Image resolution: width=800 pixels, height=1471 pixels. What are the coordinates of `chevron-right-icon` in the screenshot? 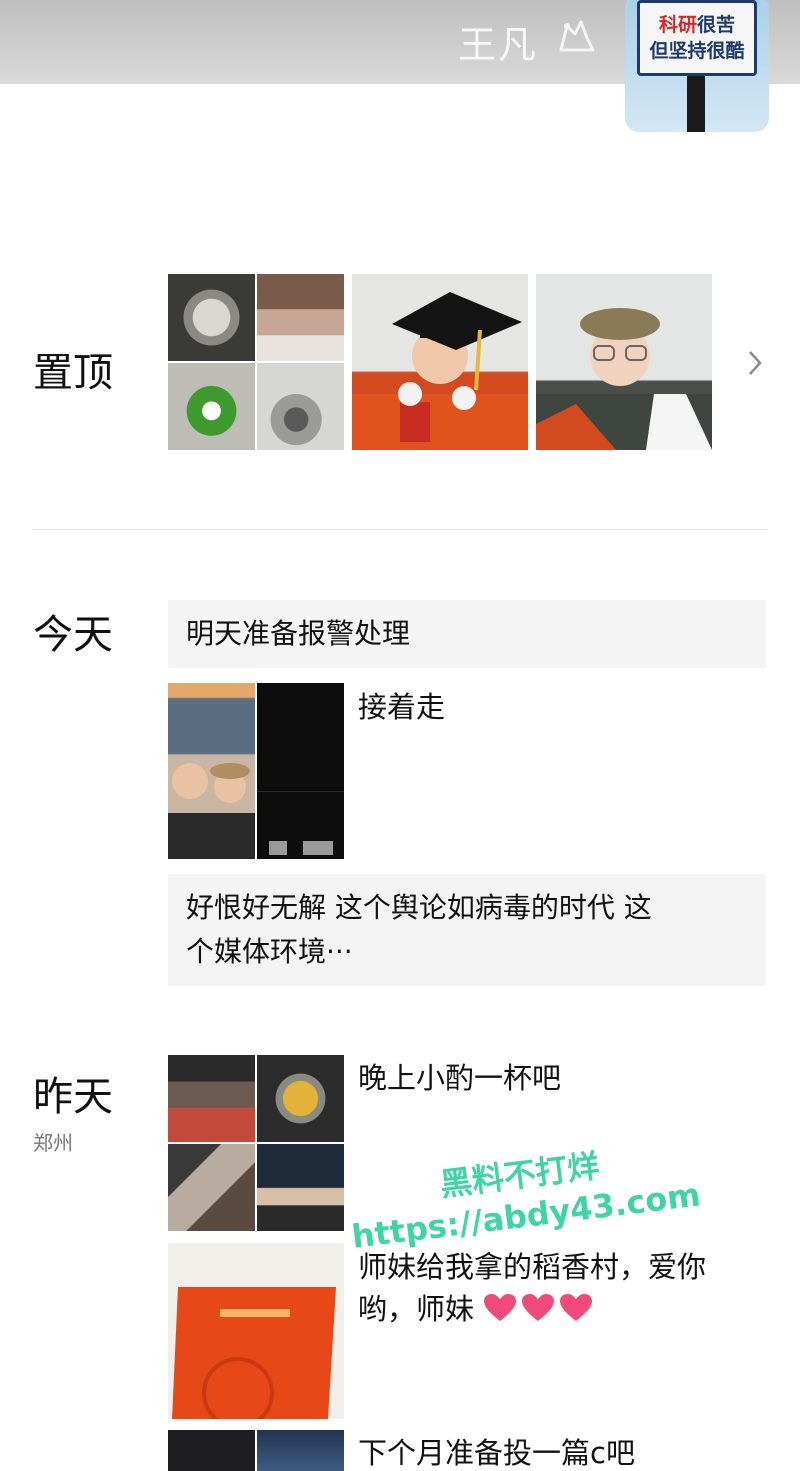 It's located at (755, 363).